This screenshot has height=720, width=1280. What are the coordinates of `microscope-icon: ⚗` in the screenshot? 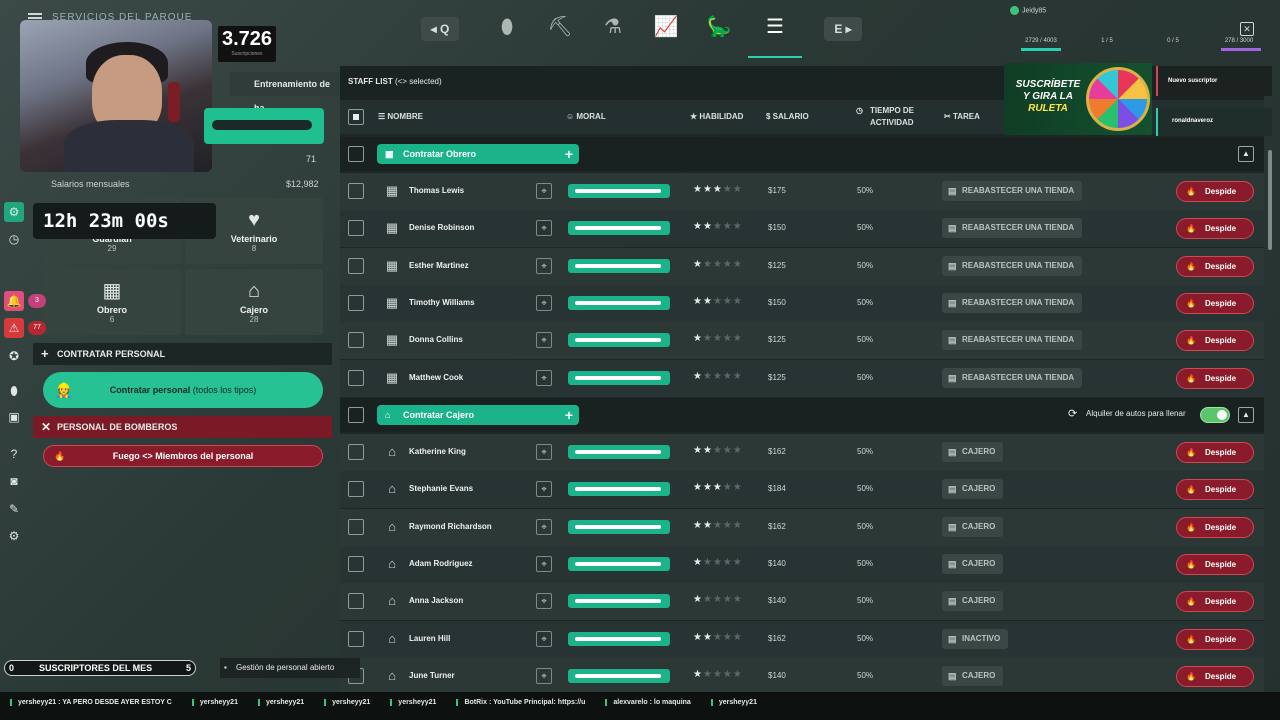 It's located at (613, 27).